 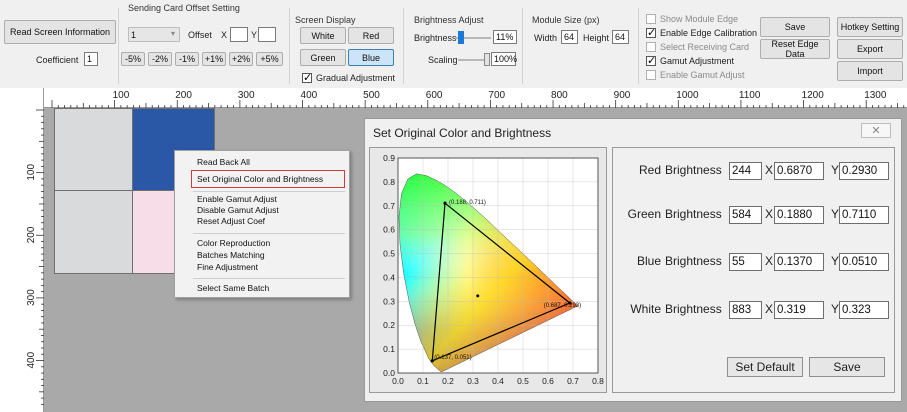 What do you see at coordinates (389, 158) in the screenshot?
I see `y-tick-label: 0.9` at bounding box center [389, 158].